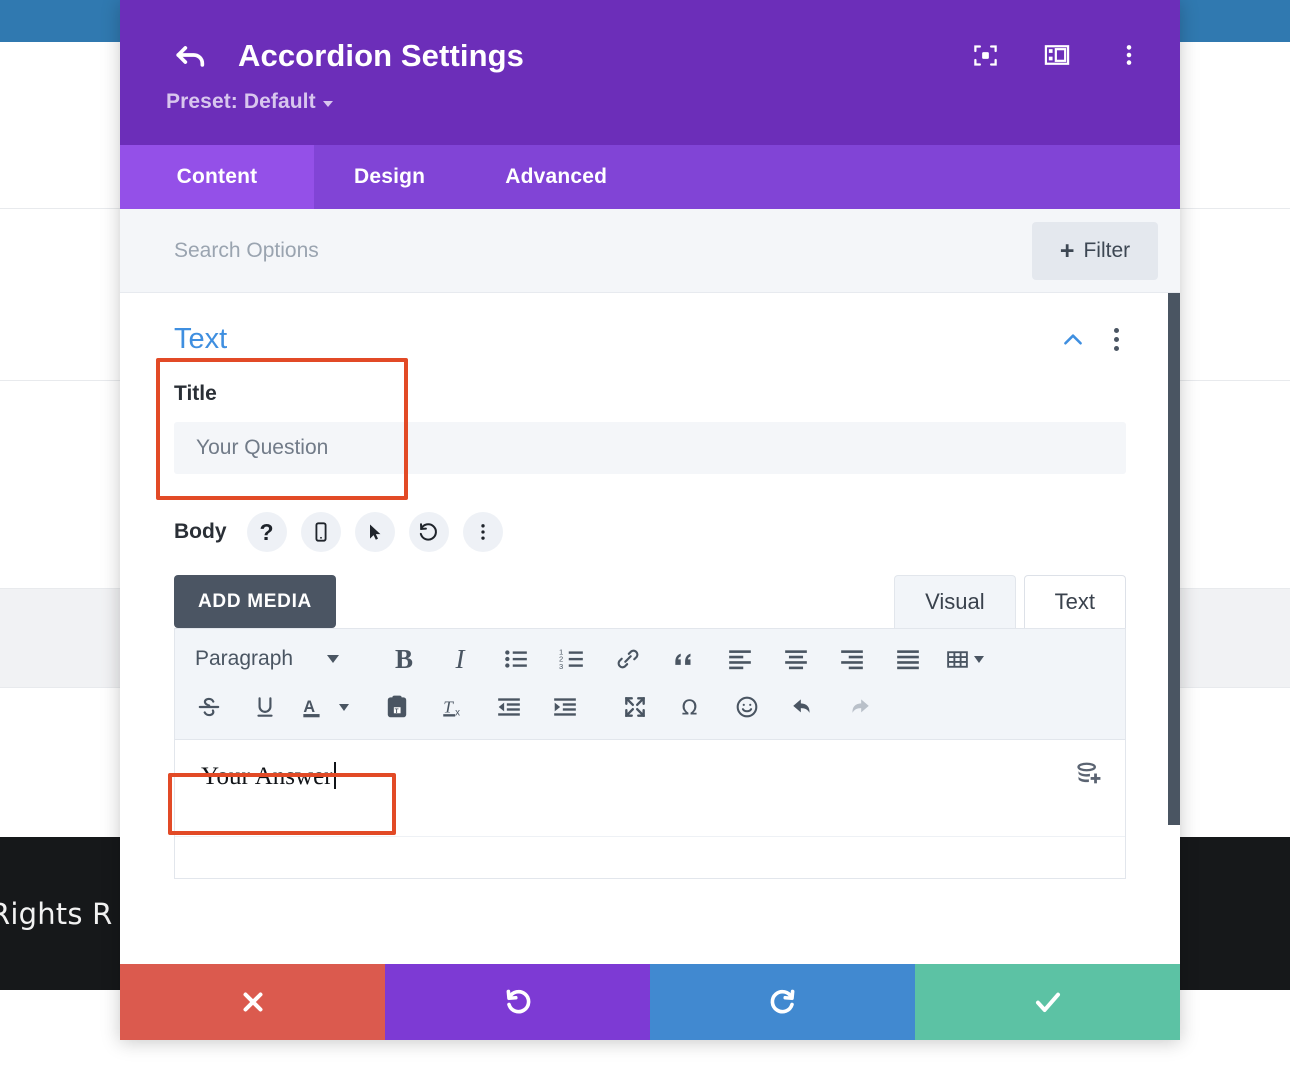 The image size is (1290, 1074). I want to click on modal-action-bar, so click(650, 1002).